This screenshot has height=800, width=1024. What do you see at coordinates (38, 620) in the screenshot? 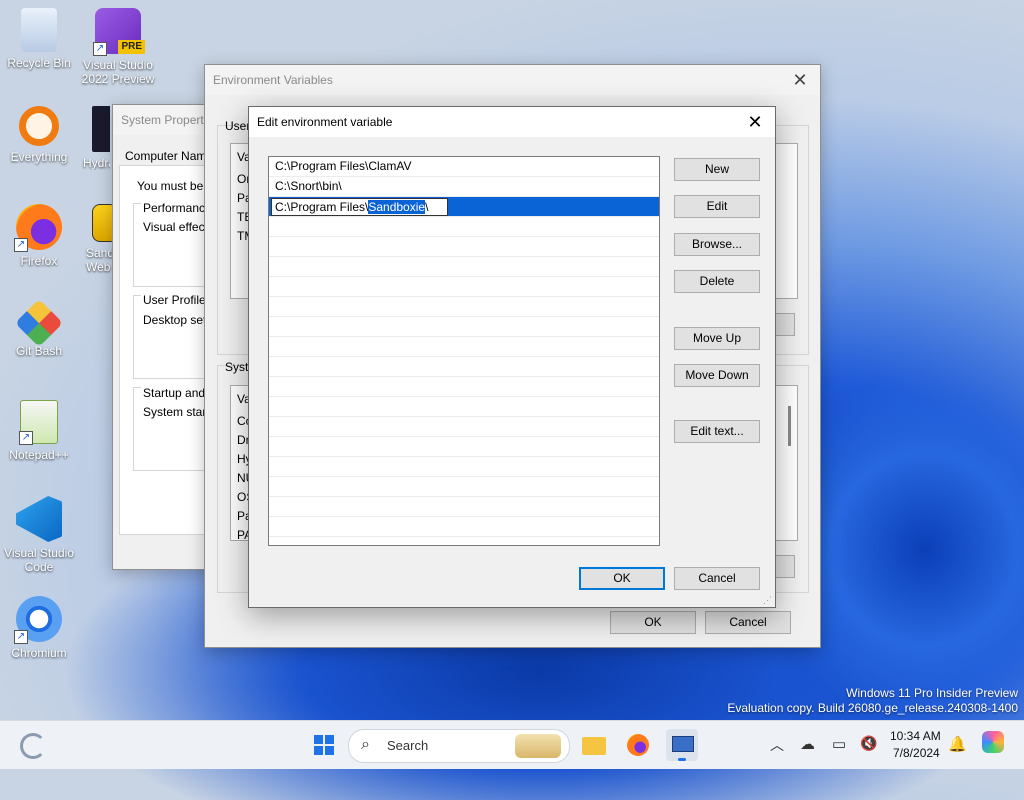
I see `chromium-icon: ↗` at bounding box center [38, 620].